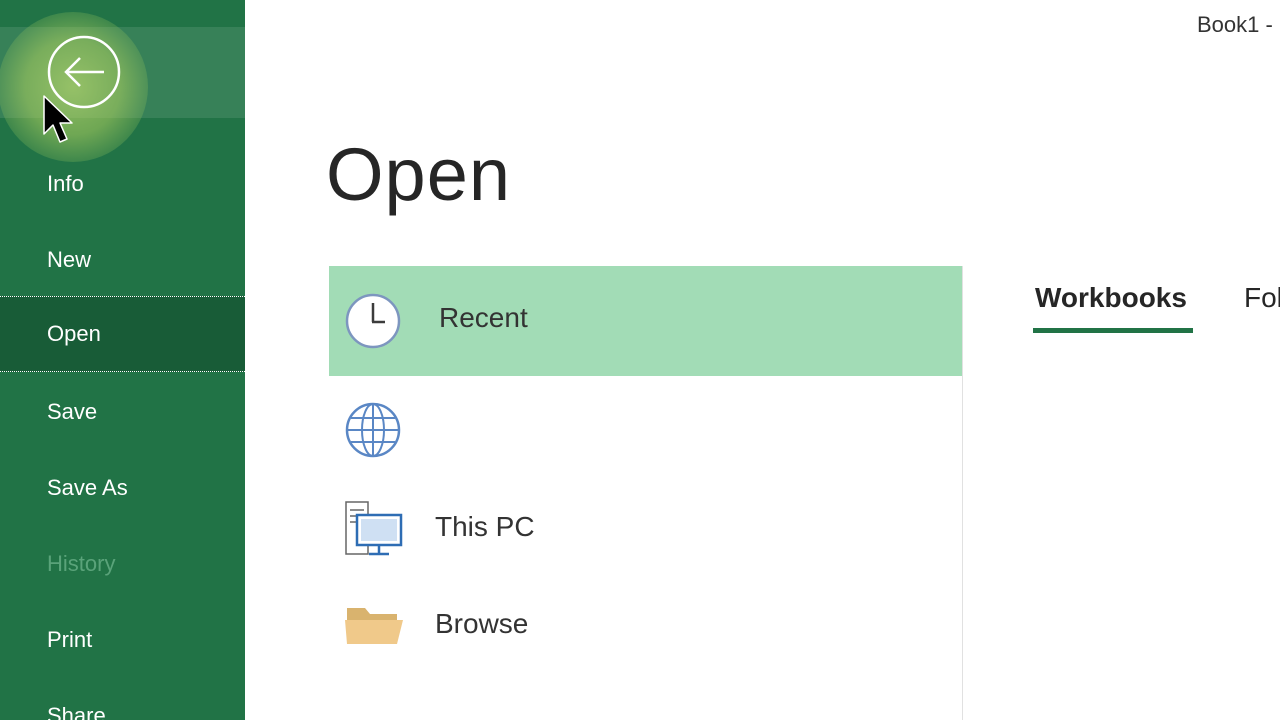 This screenshot has width=1280, height=720. I want to click on location-browse: Browse, so click(645, 641).